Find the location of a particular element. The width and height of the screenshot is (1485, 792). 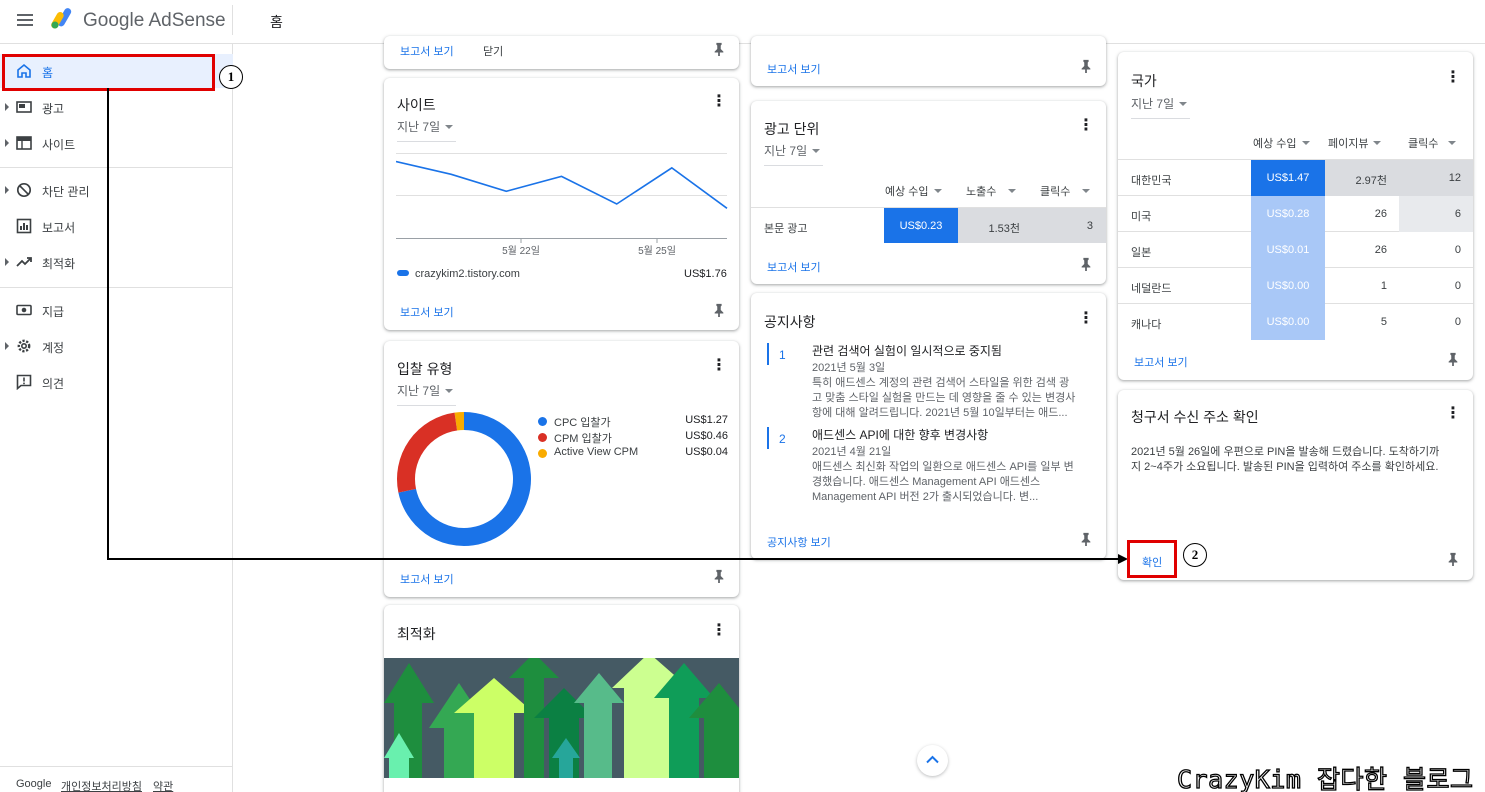

cell-earnings: US$1.47 is located at coordinates (1288, 178).